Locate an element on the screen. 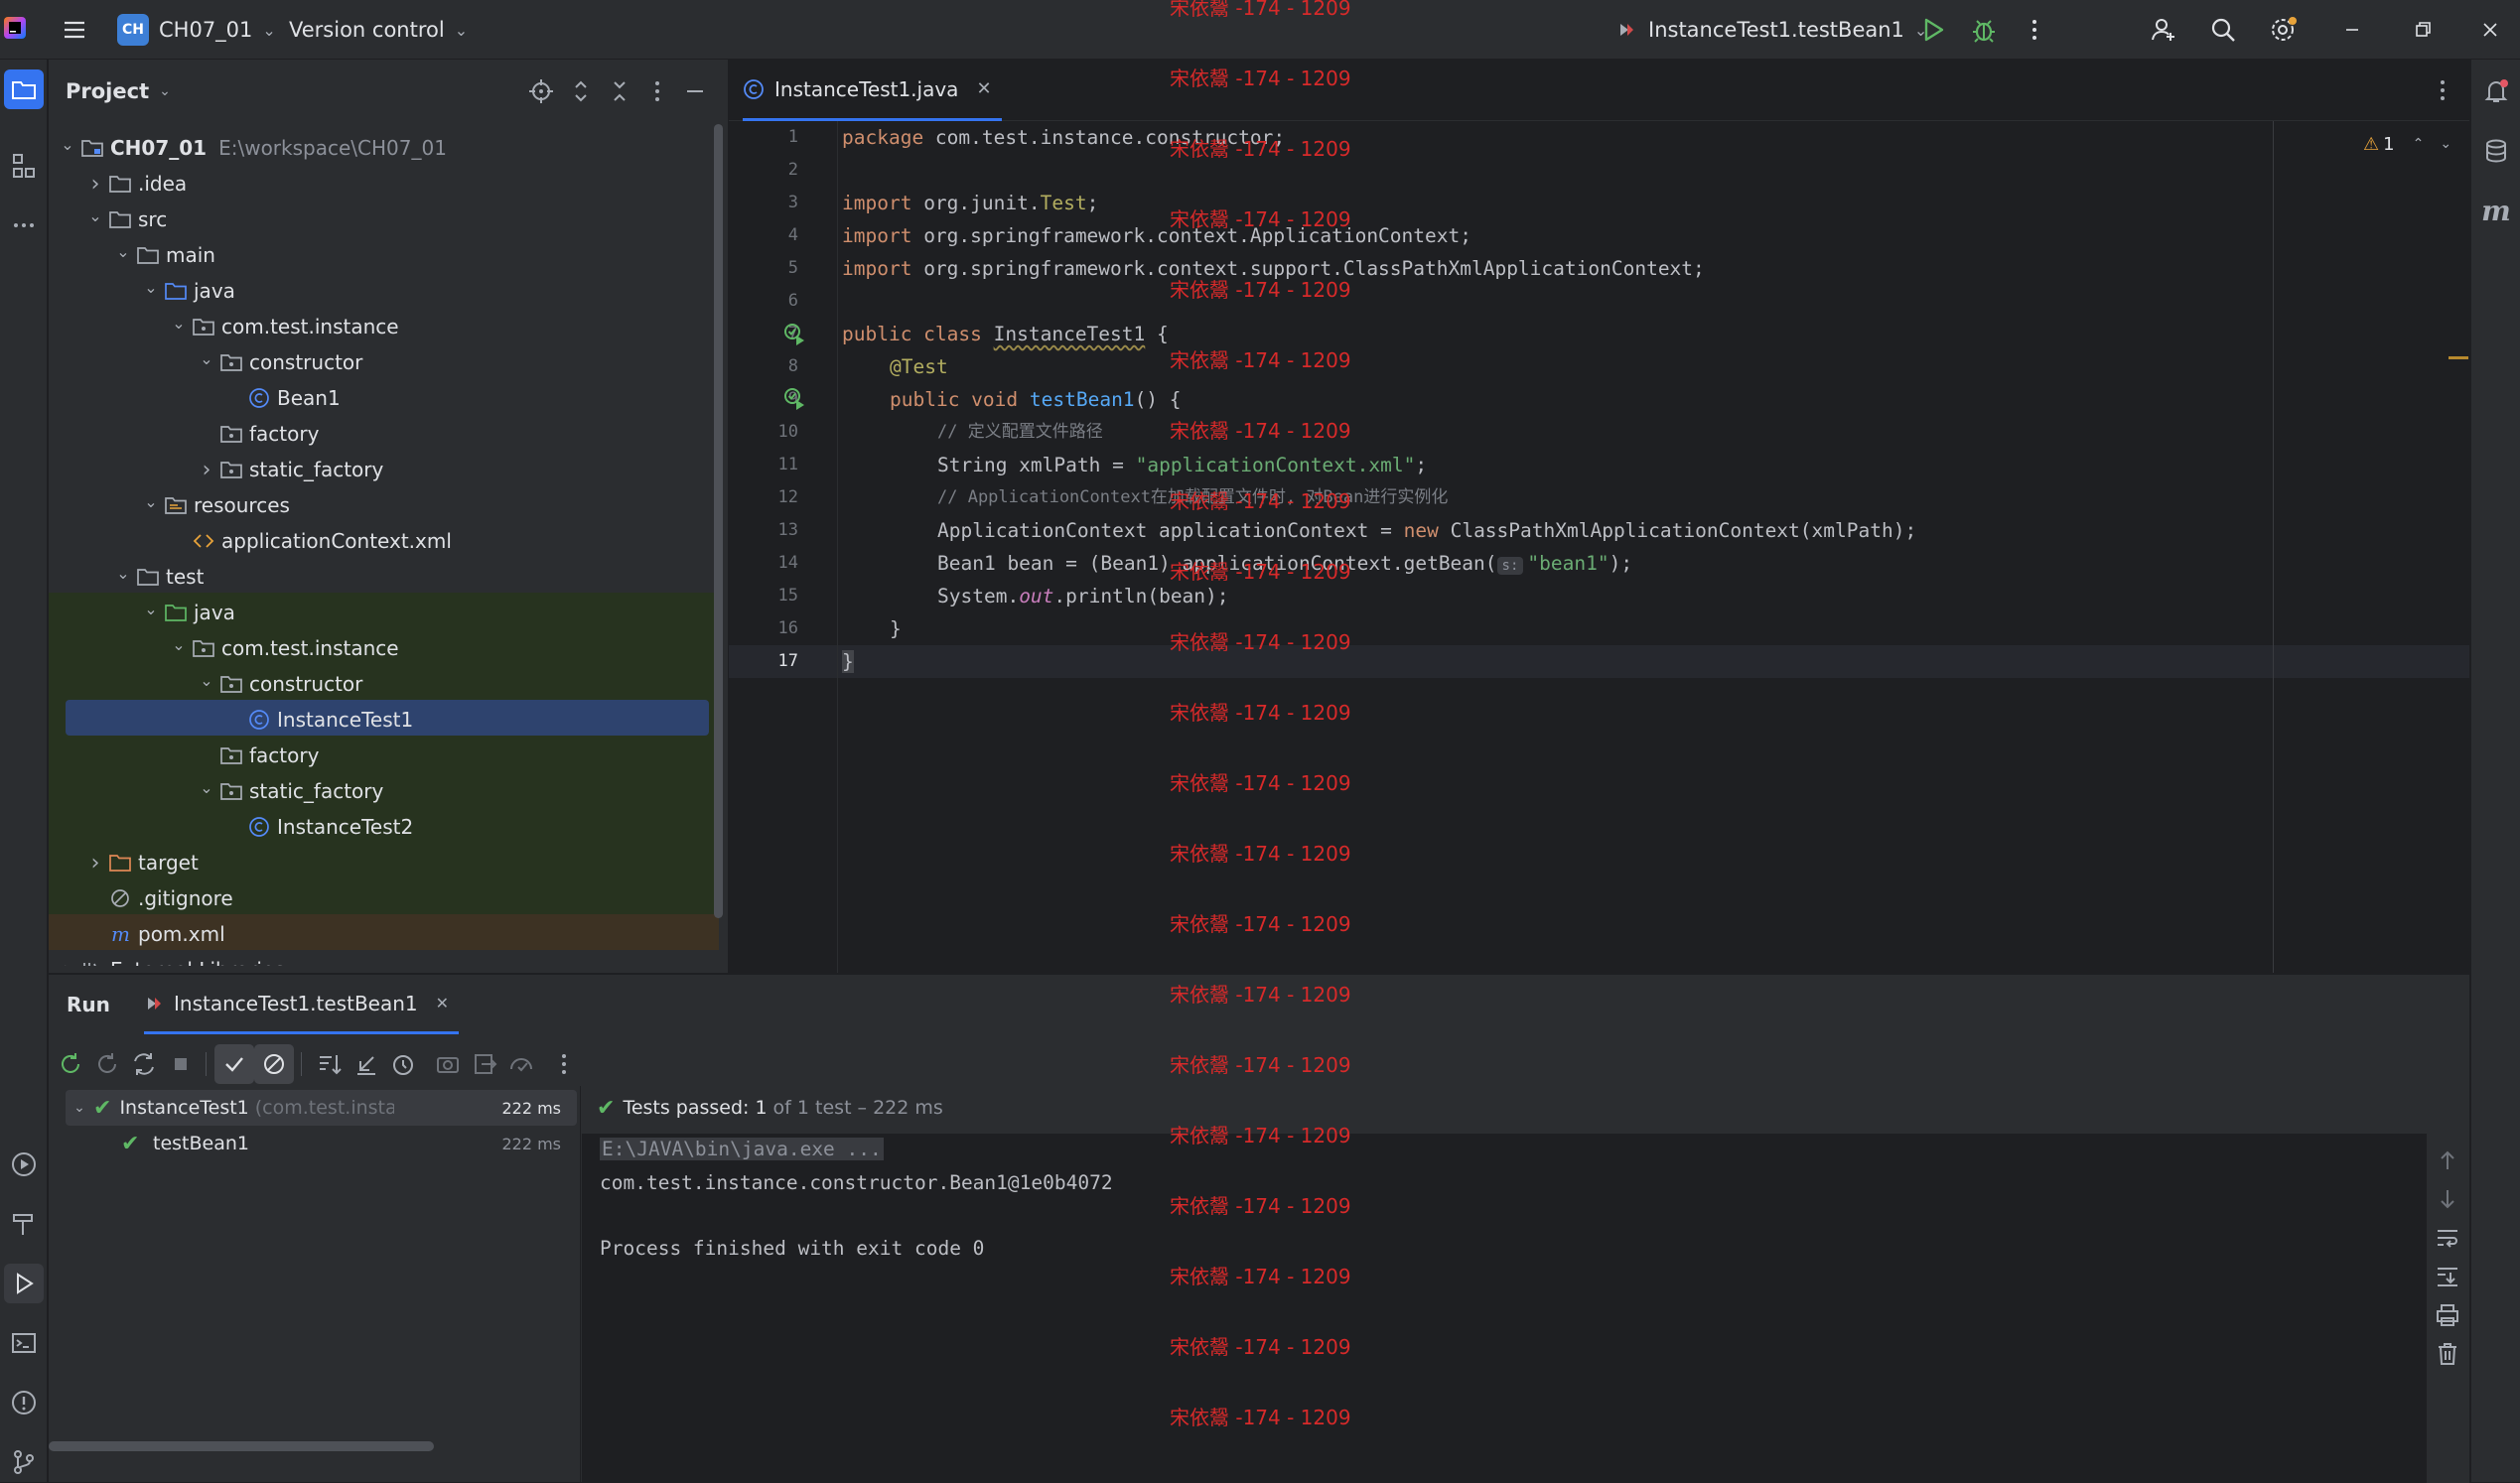 Image resolution: width=2520 pixels, height=1483 pixels. version-control-widget: Version control ⌄ is located at coordinates (378, 30).